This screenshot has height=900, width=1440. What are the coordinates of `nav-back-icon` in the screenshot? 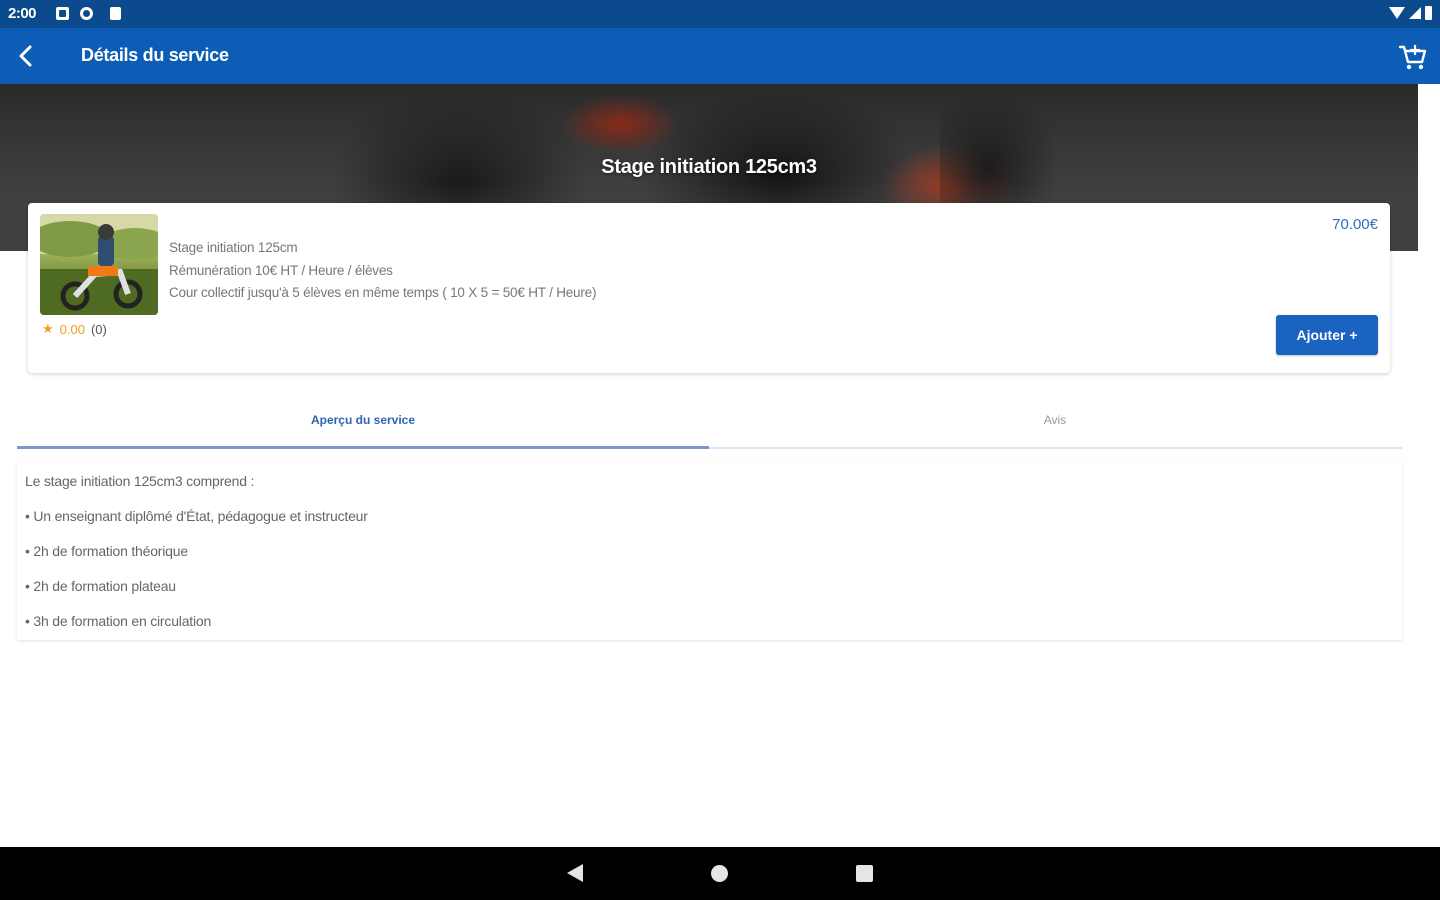 It's located at (575, 873).